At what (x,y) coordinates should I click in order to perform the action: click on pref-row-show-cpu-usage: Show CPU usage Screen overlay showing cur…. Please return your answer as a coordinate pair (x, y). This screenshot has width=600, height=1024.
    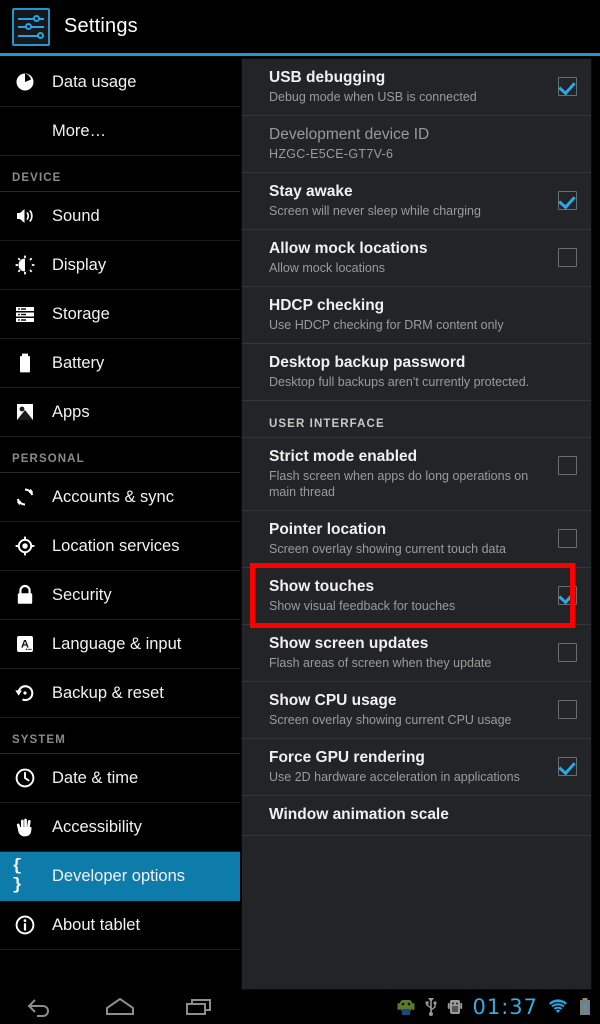
    Looking at the image, I should click on (416, 710).